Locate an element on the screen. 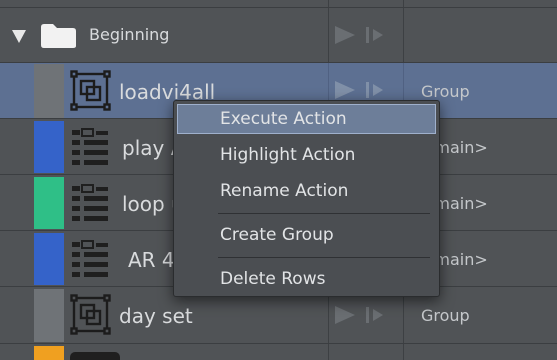 The image size is (557, 360). menu-item-execute-action: Execute Action is located at coordinates (306, 119).